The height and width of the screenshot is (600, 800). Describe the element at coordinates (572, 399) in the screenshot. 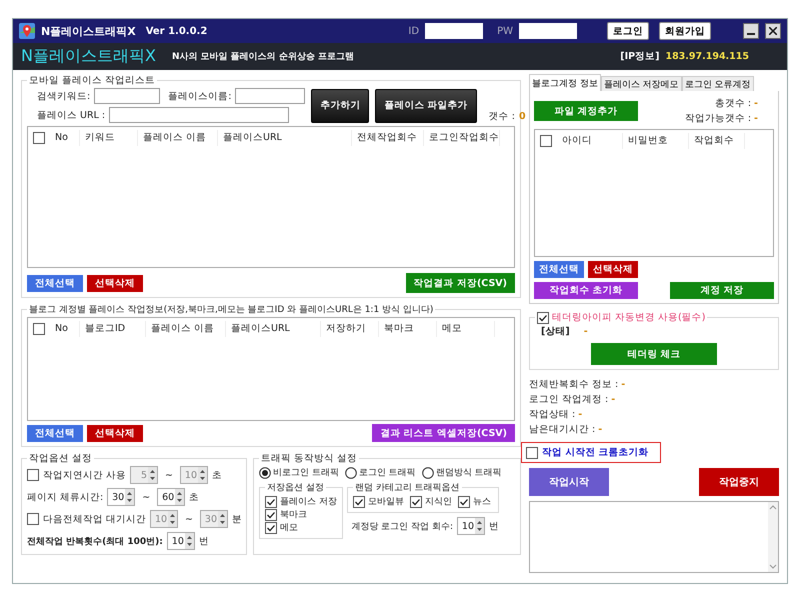

I see `info-text: 로그인 작업계정 : -` at that location.